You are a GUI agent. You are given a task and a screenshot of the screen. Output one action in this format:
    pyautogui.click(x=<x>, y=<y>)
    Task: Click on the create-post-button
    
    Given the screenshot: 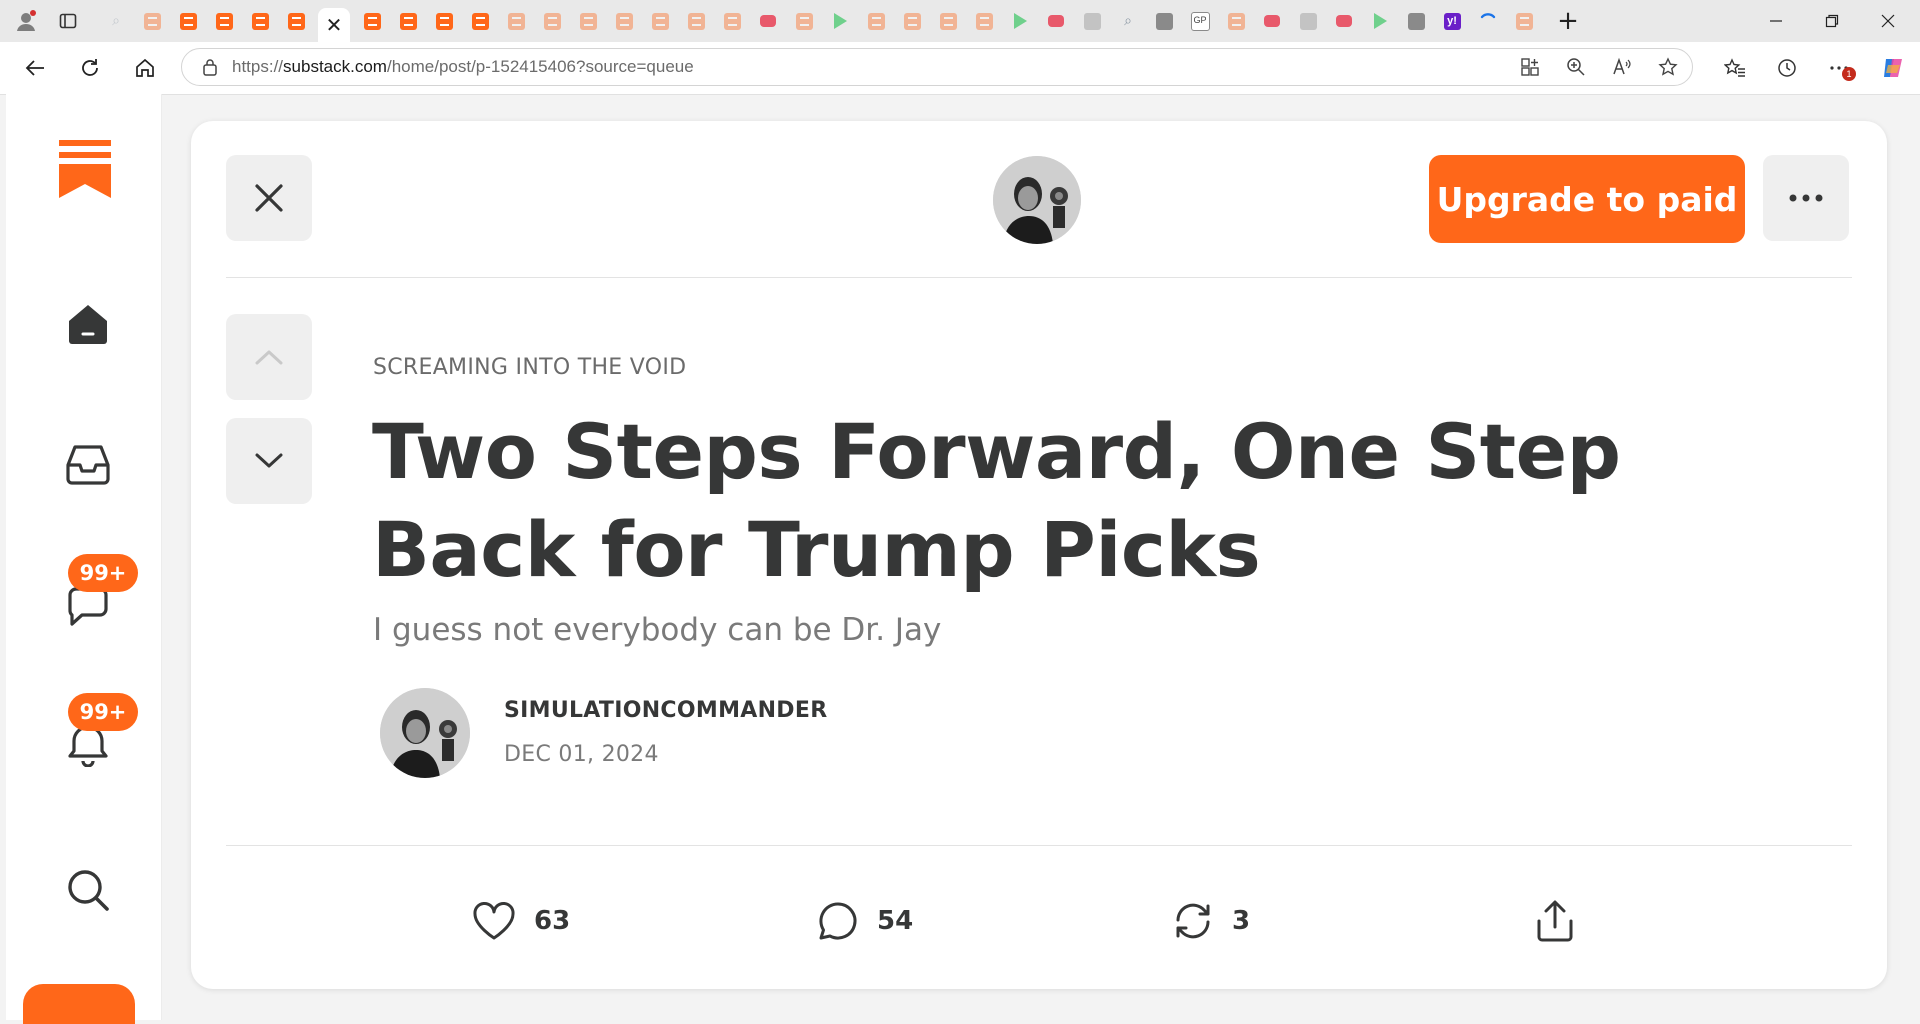 What is the action you would take?
    pyautogui.click(x=79, y=1004)
    